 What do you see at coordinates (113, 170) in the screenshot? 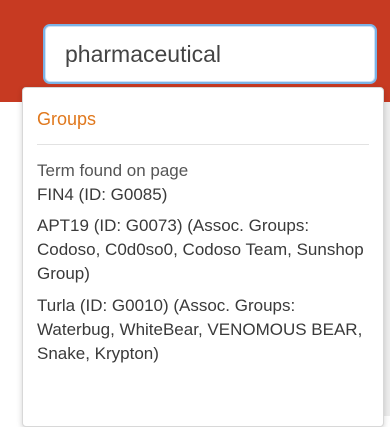
I see `term-found-label: Term found on page` at bounding box center [113, 170].